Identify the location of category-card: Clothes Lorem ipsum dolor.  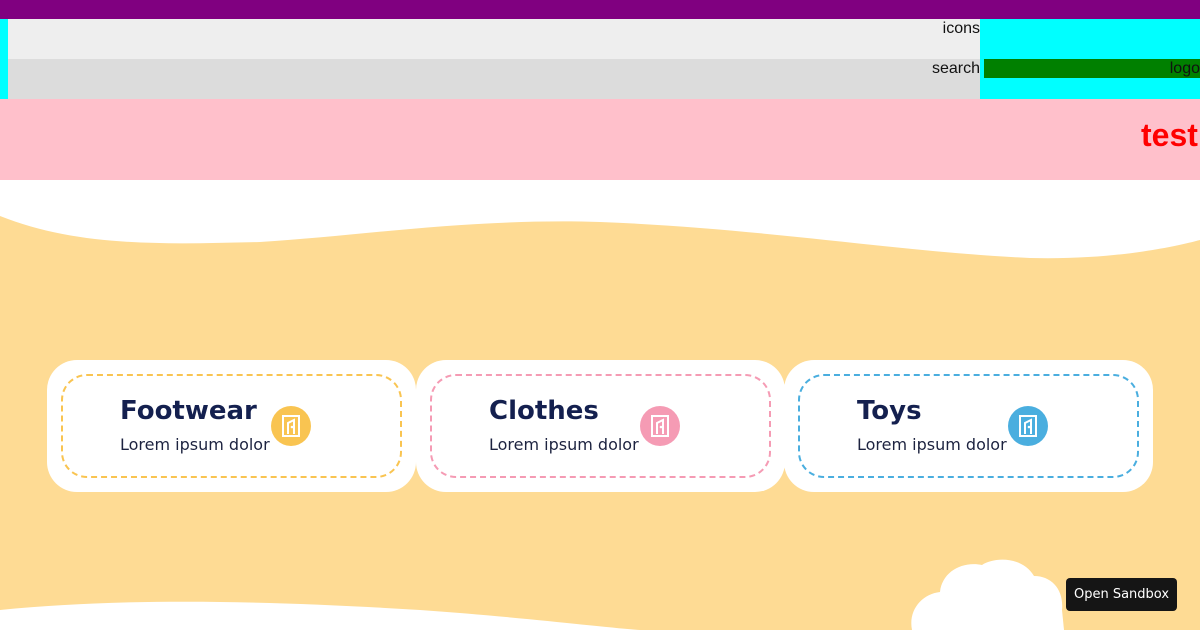
(600, 426).